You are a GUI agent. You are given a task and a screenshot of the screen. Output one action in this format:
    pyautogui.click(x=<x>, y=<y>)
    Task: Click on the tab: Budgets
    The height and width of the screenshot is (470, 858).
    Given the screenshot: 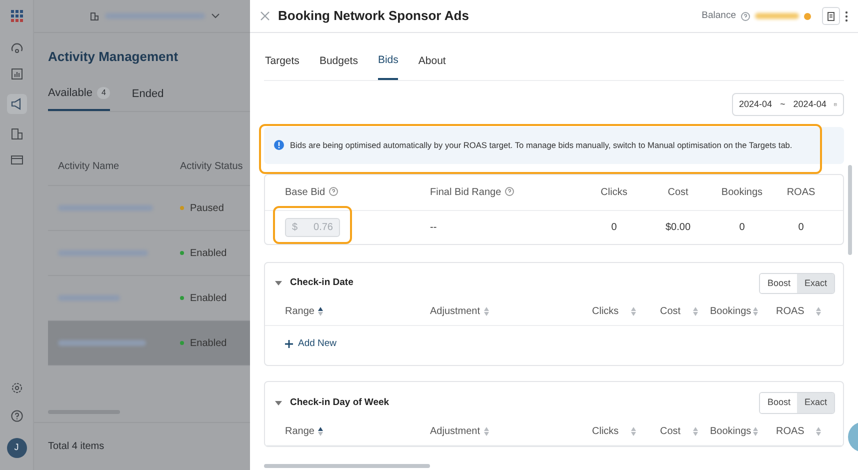 What is the action you would take?
    pyautogui.click(x=338, y=66)
    